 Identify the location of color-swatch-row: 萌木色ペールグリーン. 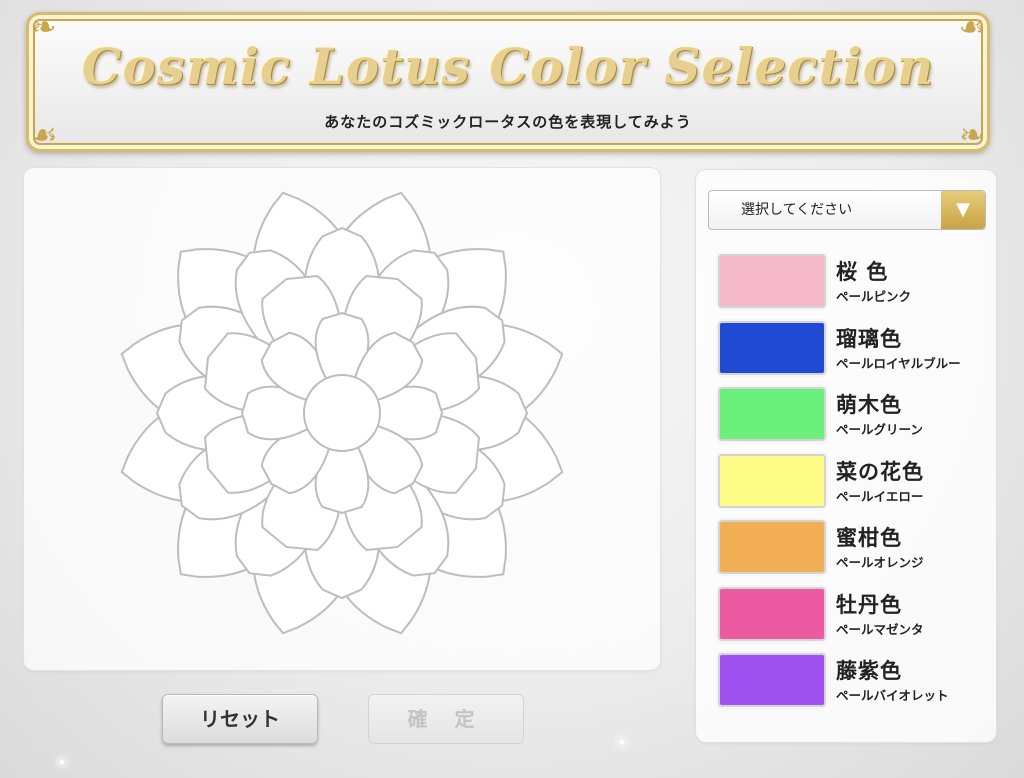
(851, 416).